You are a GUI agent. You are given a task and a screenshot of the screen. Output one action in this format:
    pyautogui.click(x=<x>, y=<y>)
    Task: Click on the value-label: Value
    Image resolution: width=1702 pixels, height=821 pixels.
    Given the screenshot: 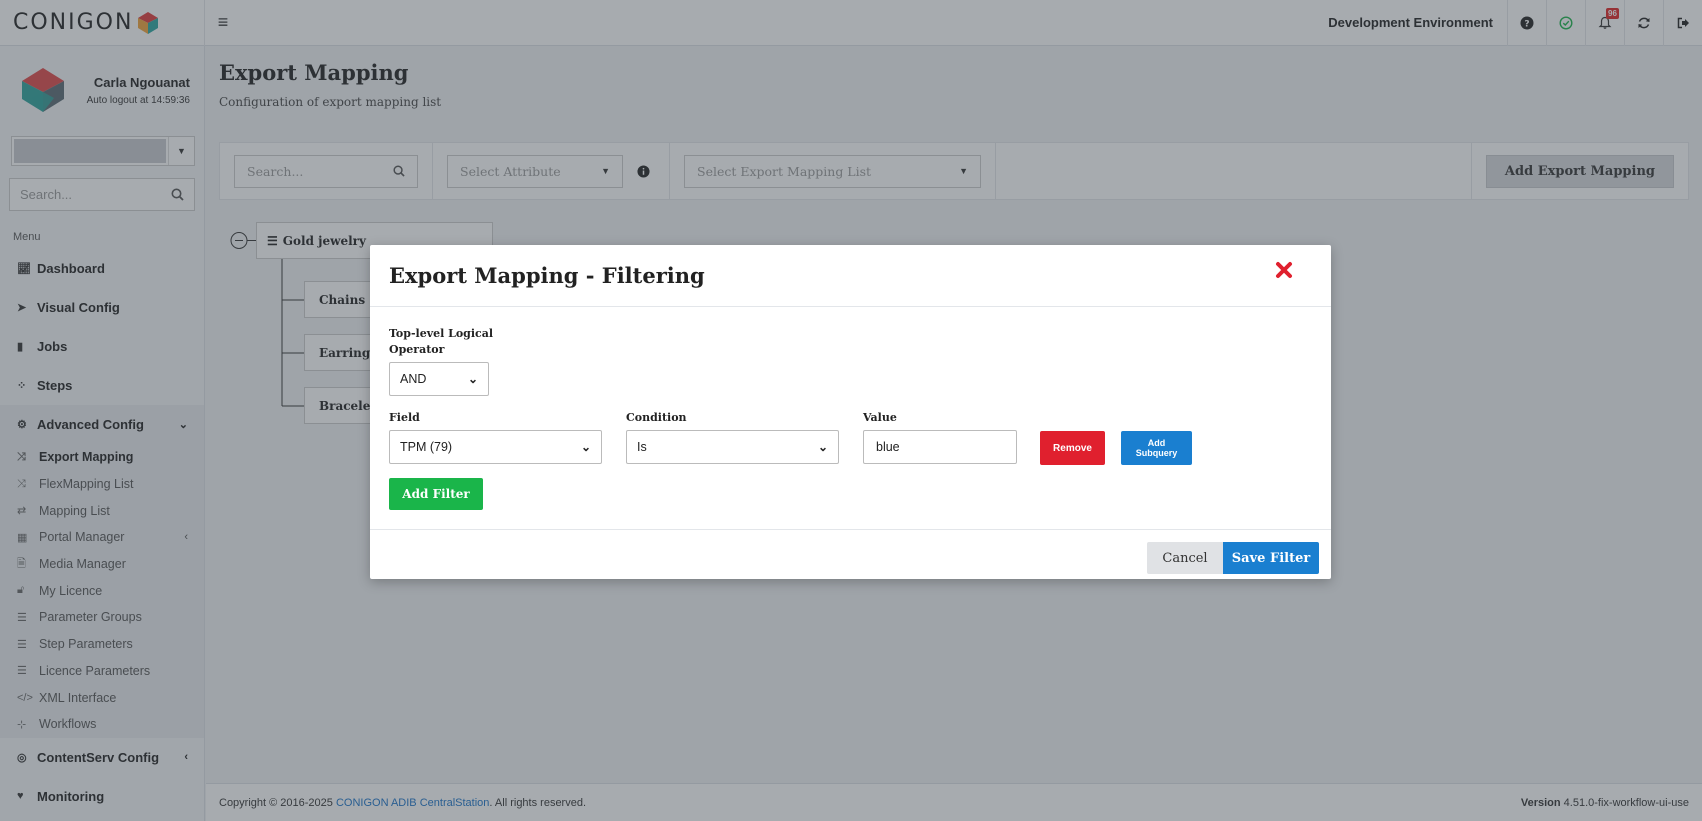 What is the action you would take?
    pyautogui.click(x=880, y=417)
    